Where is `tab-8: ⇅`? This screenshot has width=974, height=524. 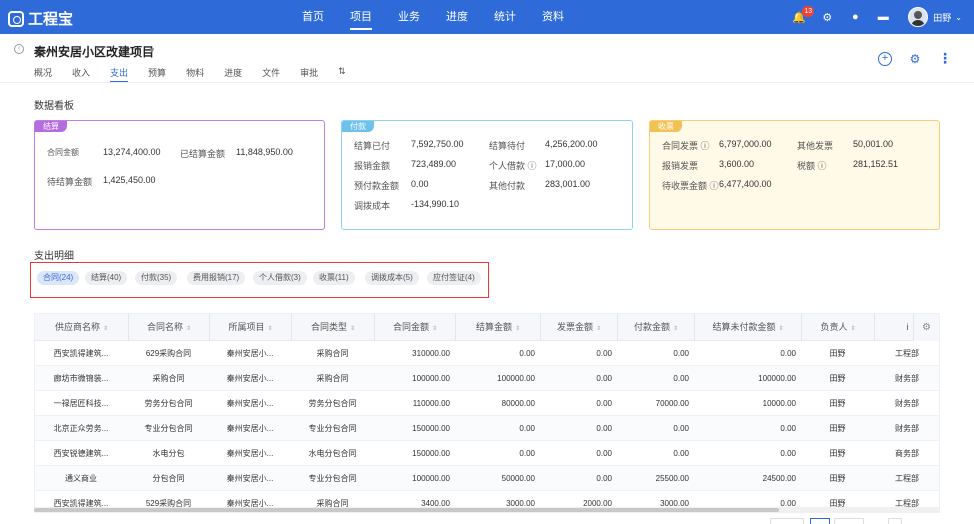
tab-8: ⇅ is located at coordinates (342, 74).